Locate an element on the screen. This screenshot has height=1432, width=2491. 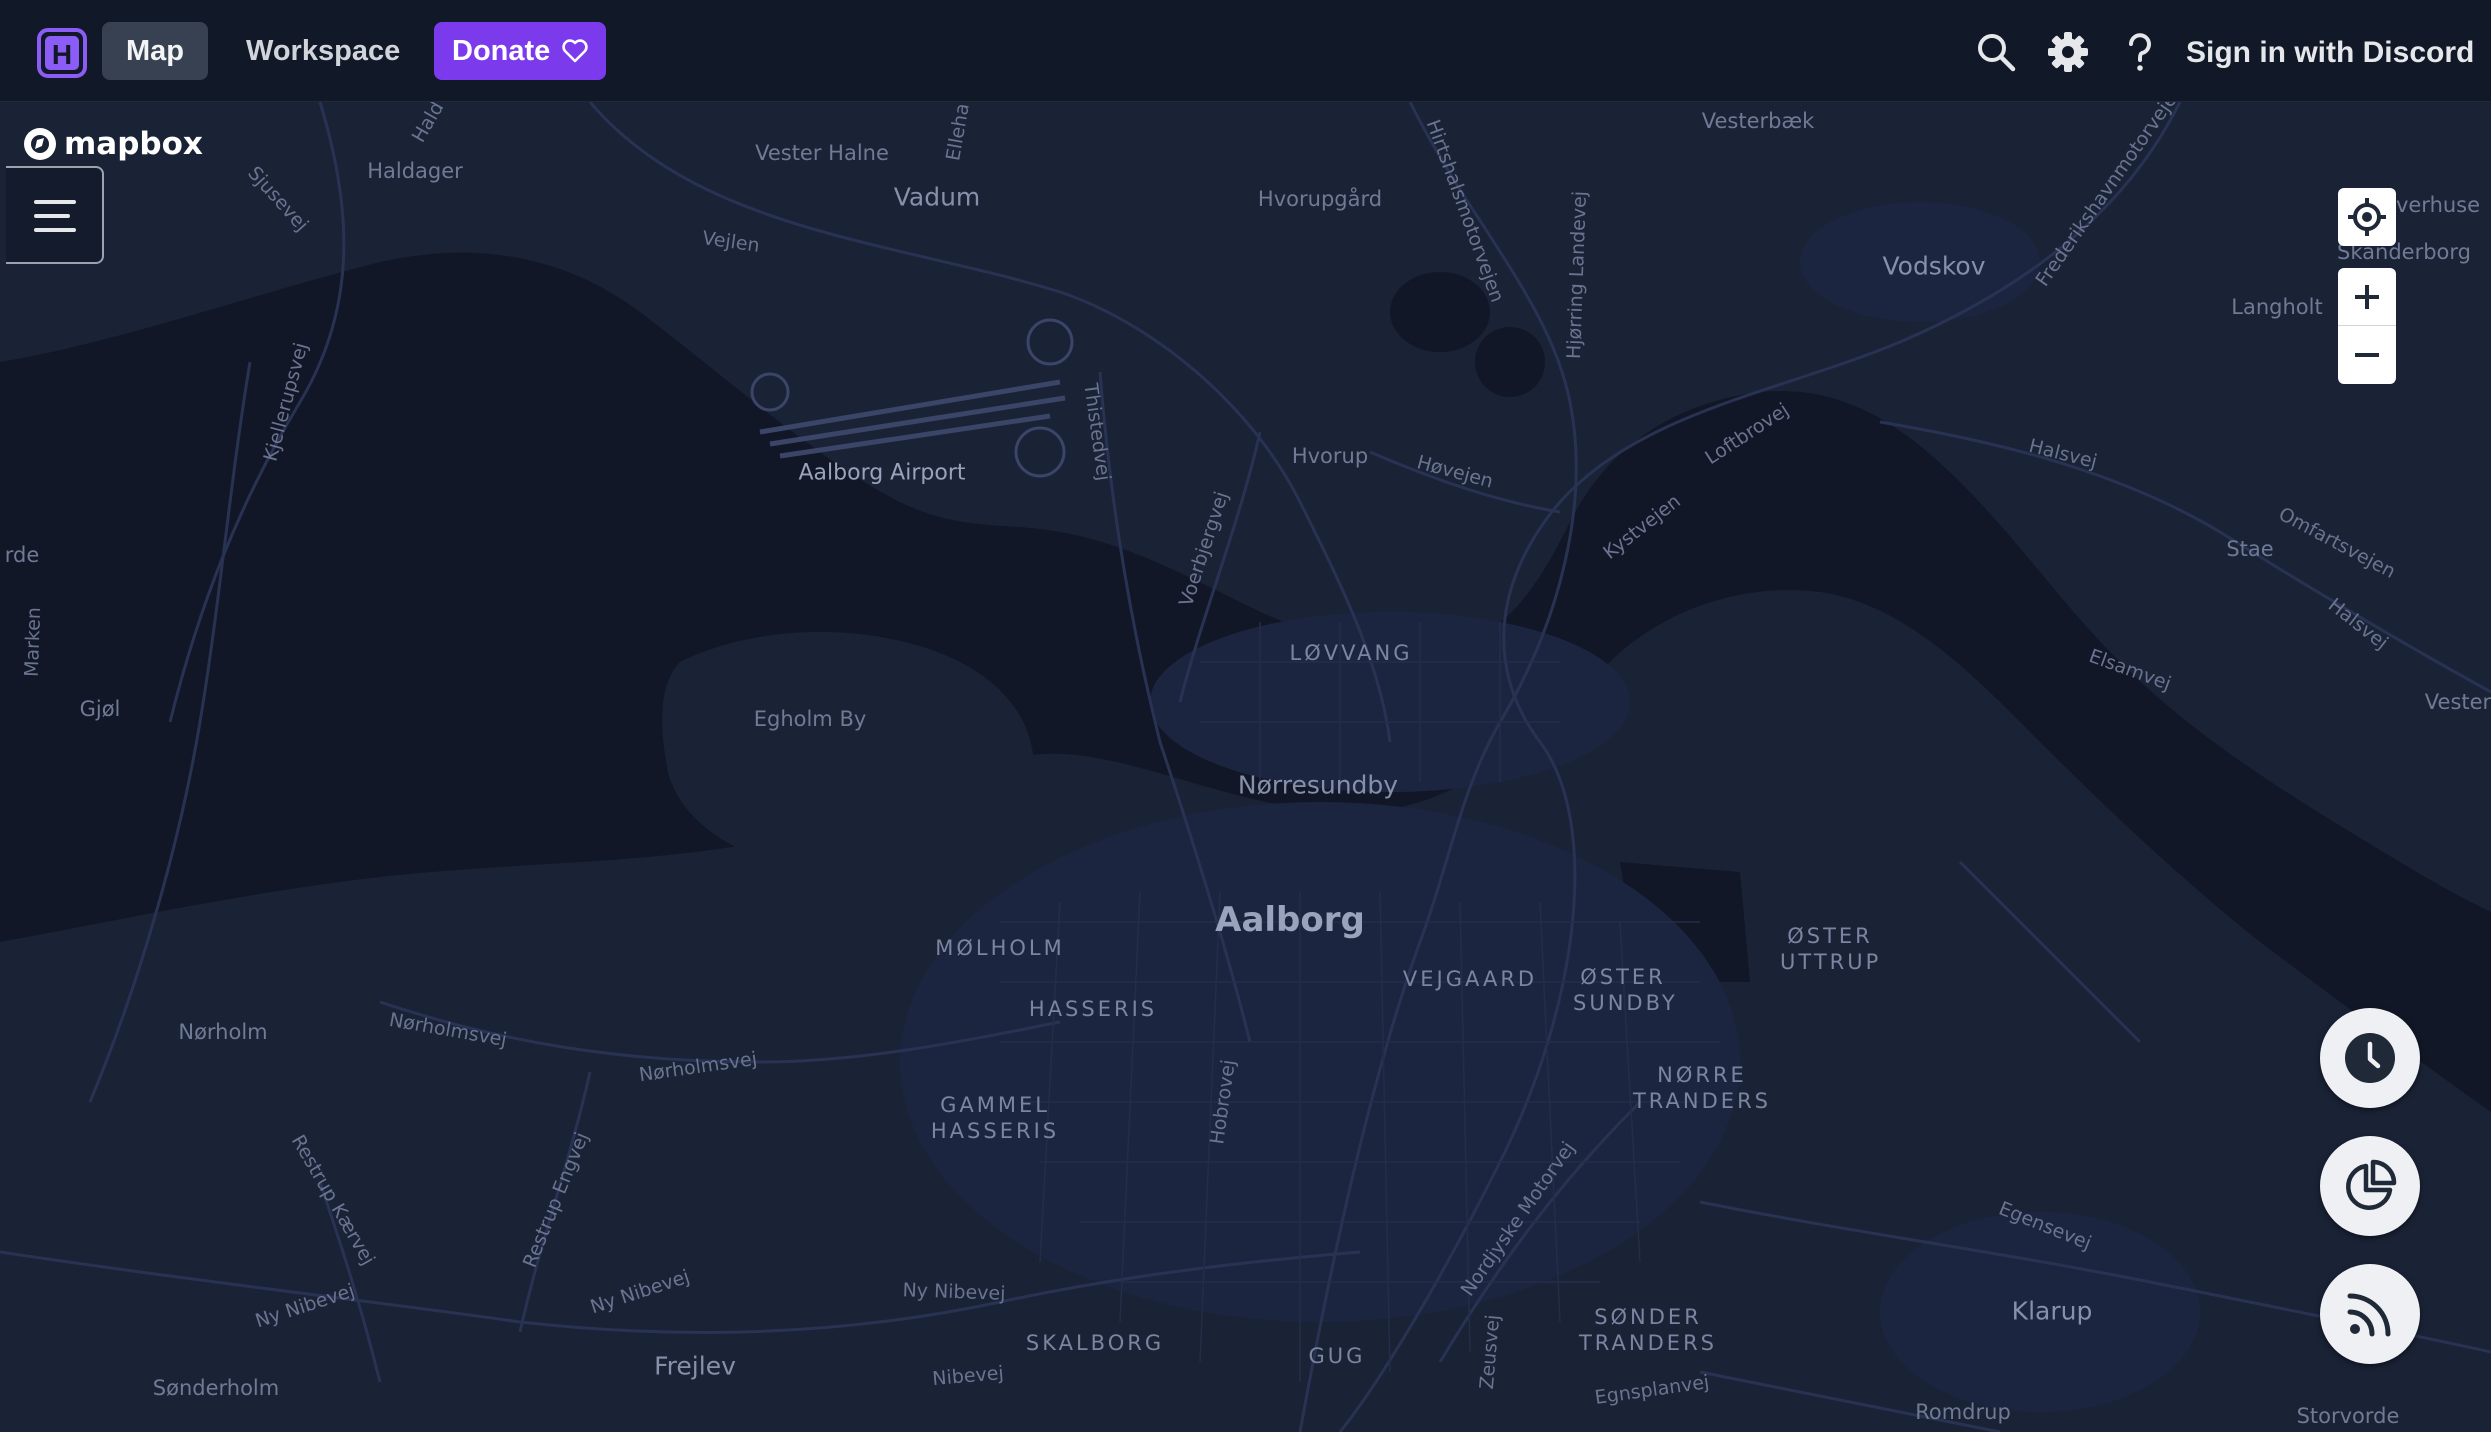
place-label: SØNDER TRANDERS is located at coordinates (1647, 1330).